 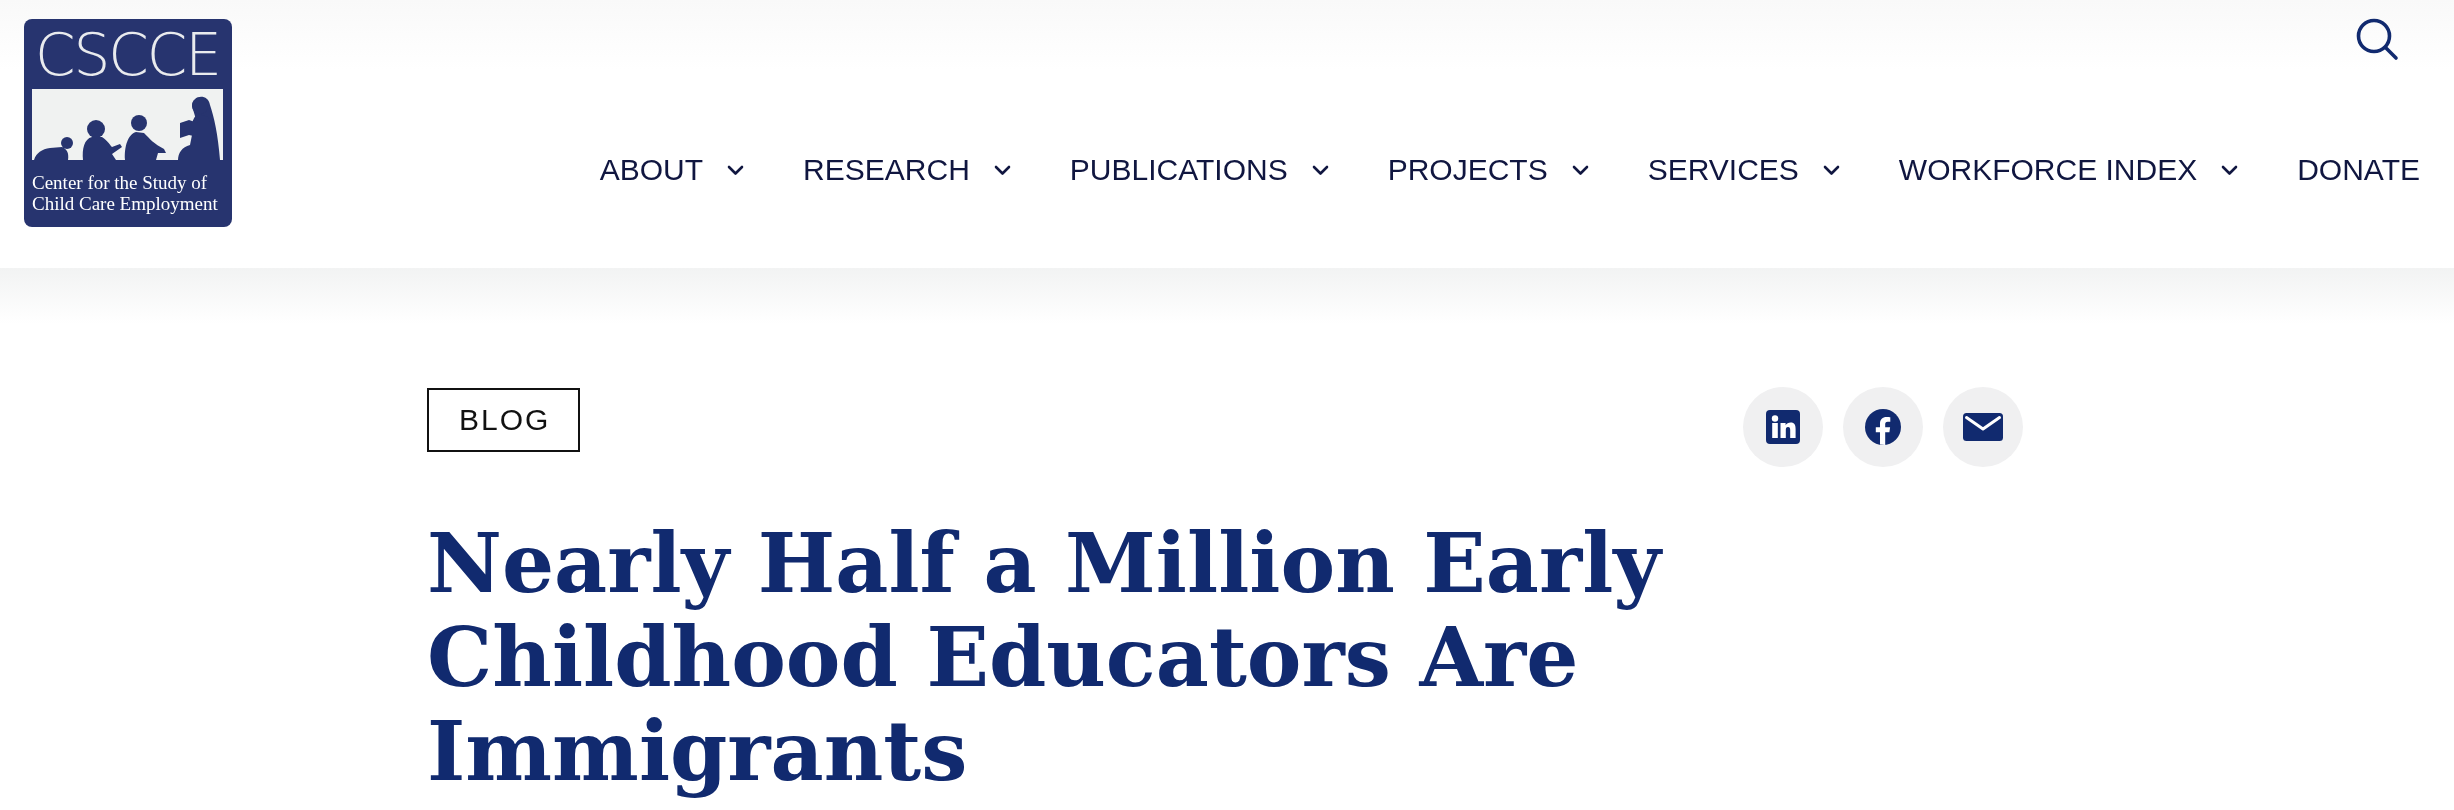 I want to click on logo-acronym: CSCCE, so click(x=127, y=55).